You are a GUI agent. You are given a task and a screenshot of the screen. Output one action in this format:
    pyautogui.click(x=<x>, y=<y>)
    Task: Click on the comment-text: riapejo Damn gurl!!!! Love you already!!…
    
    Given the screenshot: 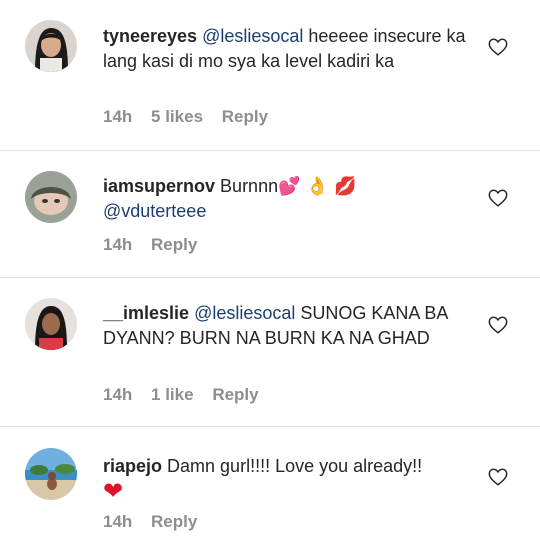 What is the action you would take?
    pyautogui.click(x=290, y=480)
    